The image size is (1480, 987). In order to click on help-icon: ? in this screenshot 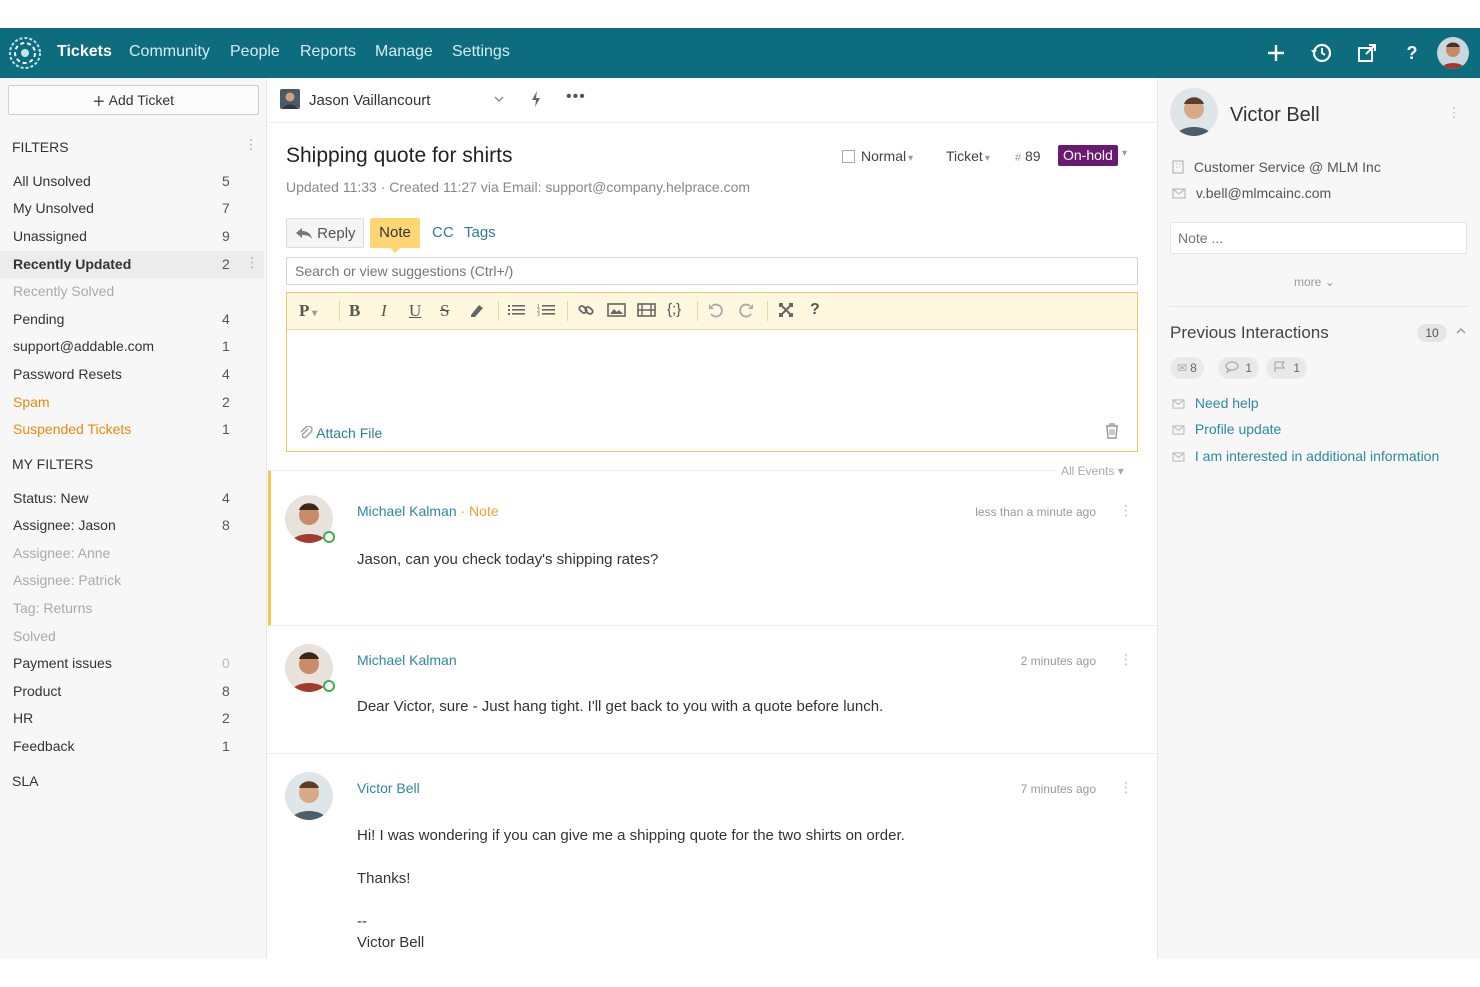, I will do `click(1412, 53)`.